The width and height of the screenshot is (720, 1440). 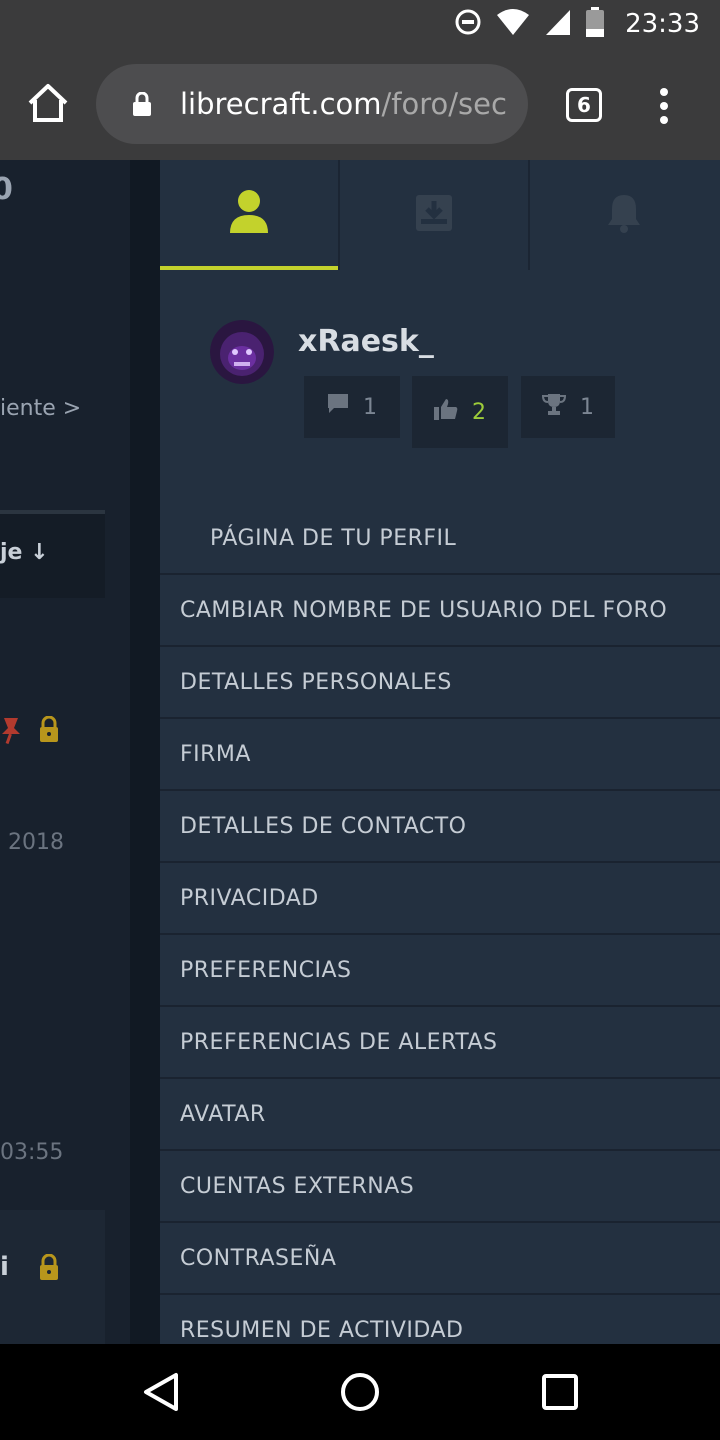 What do you see at coordinates (440, 1043) in the screenshot?
I see `menu-item-alert-preferences: PREFERENCIAS DE ALERTAS` at bounding box center [440, 1043].